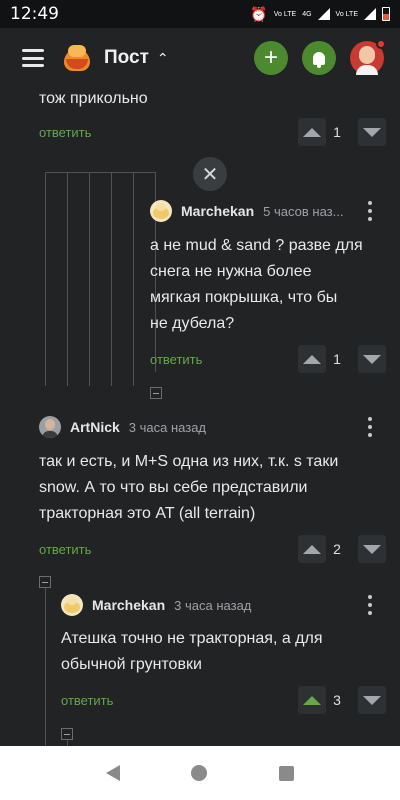 This screenshot has height=800, width=400. I want to click on close-icon: ✕, so click(210, 174).